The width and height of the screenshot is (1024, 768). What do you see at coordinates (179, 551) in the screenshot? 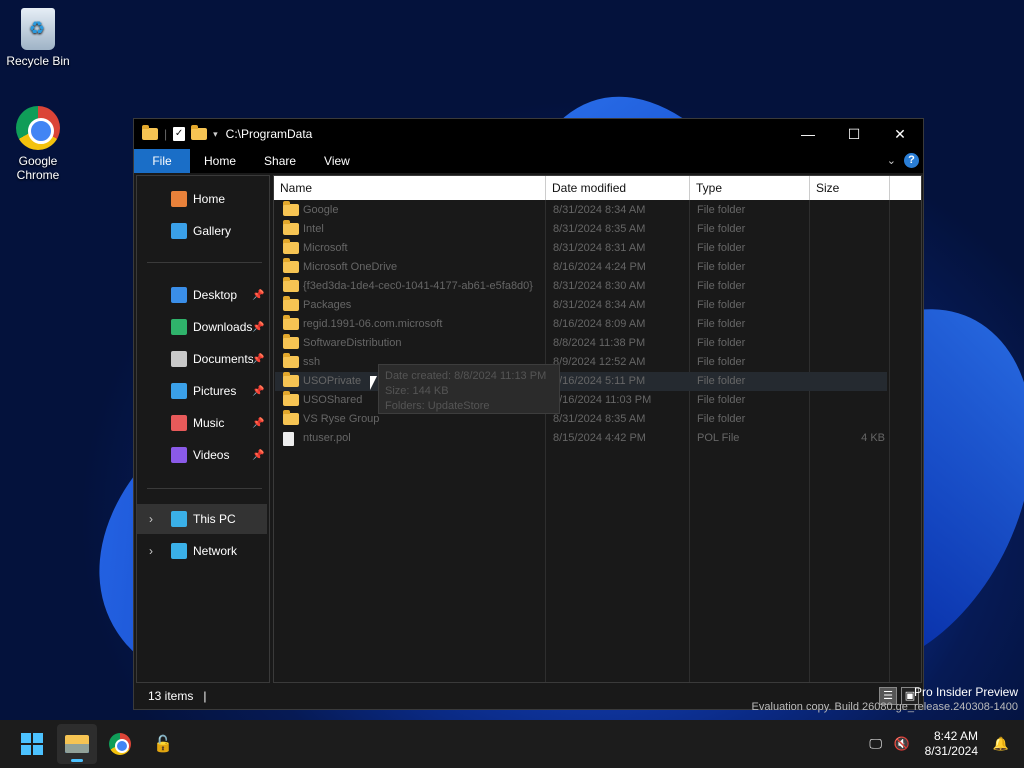
I see `network-icon` at bounding box center [179, 551].